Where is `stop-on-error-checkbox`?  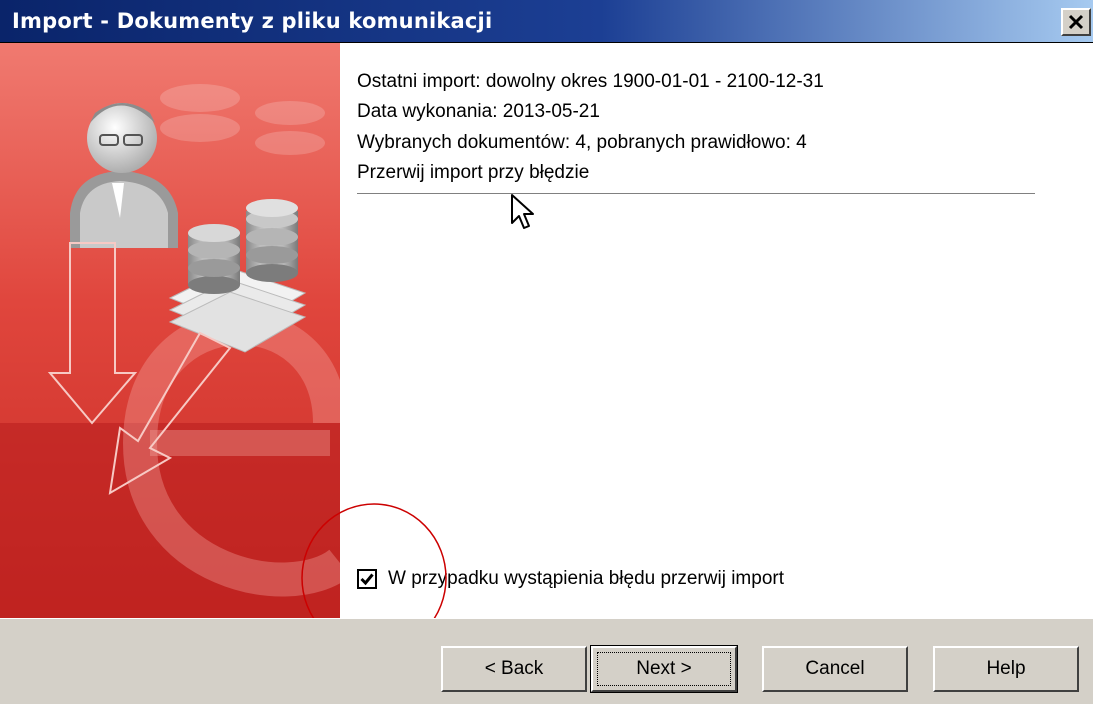
stop-on-error-checkbox is located at coordinates (367, 579).